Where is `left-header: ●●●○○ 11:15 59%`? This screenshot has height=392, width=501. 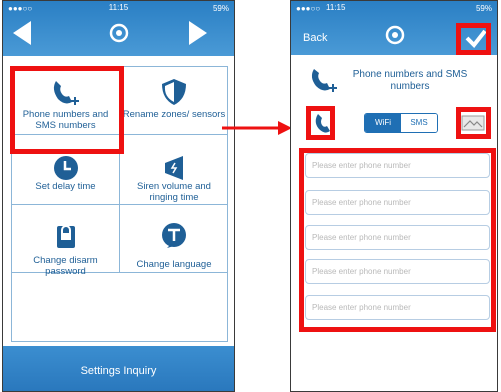 left-header: ●●●○○ 11:15 59% is located at coordinates (118, 28).